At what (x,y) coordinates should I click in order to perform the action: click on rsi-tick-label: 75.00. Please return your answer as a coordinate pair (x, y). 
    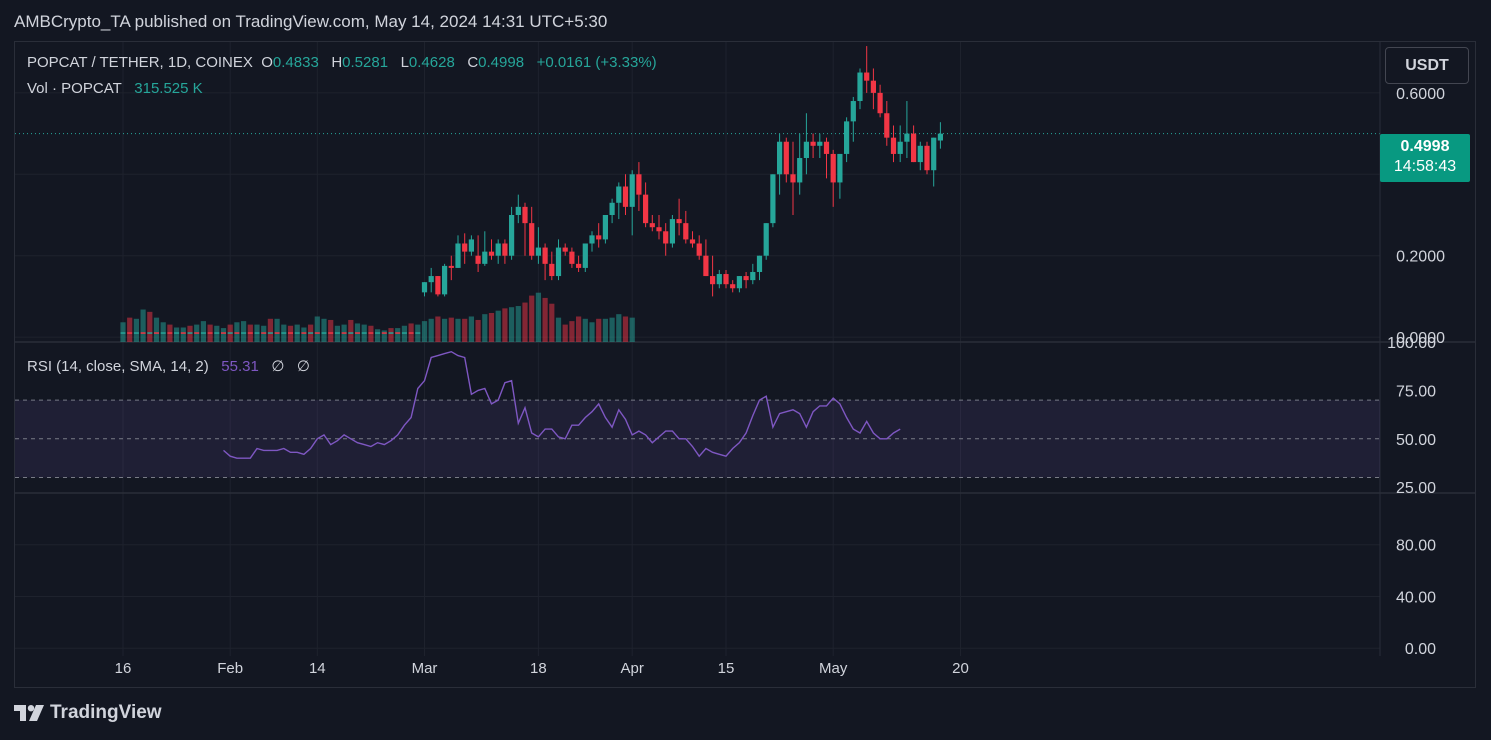
    Looking at the image, I should click on (1416, 391).